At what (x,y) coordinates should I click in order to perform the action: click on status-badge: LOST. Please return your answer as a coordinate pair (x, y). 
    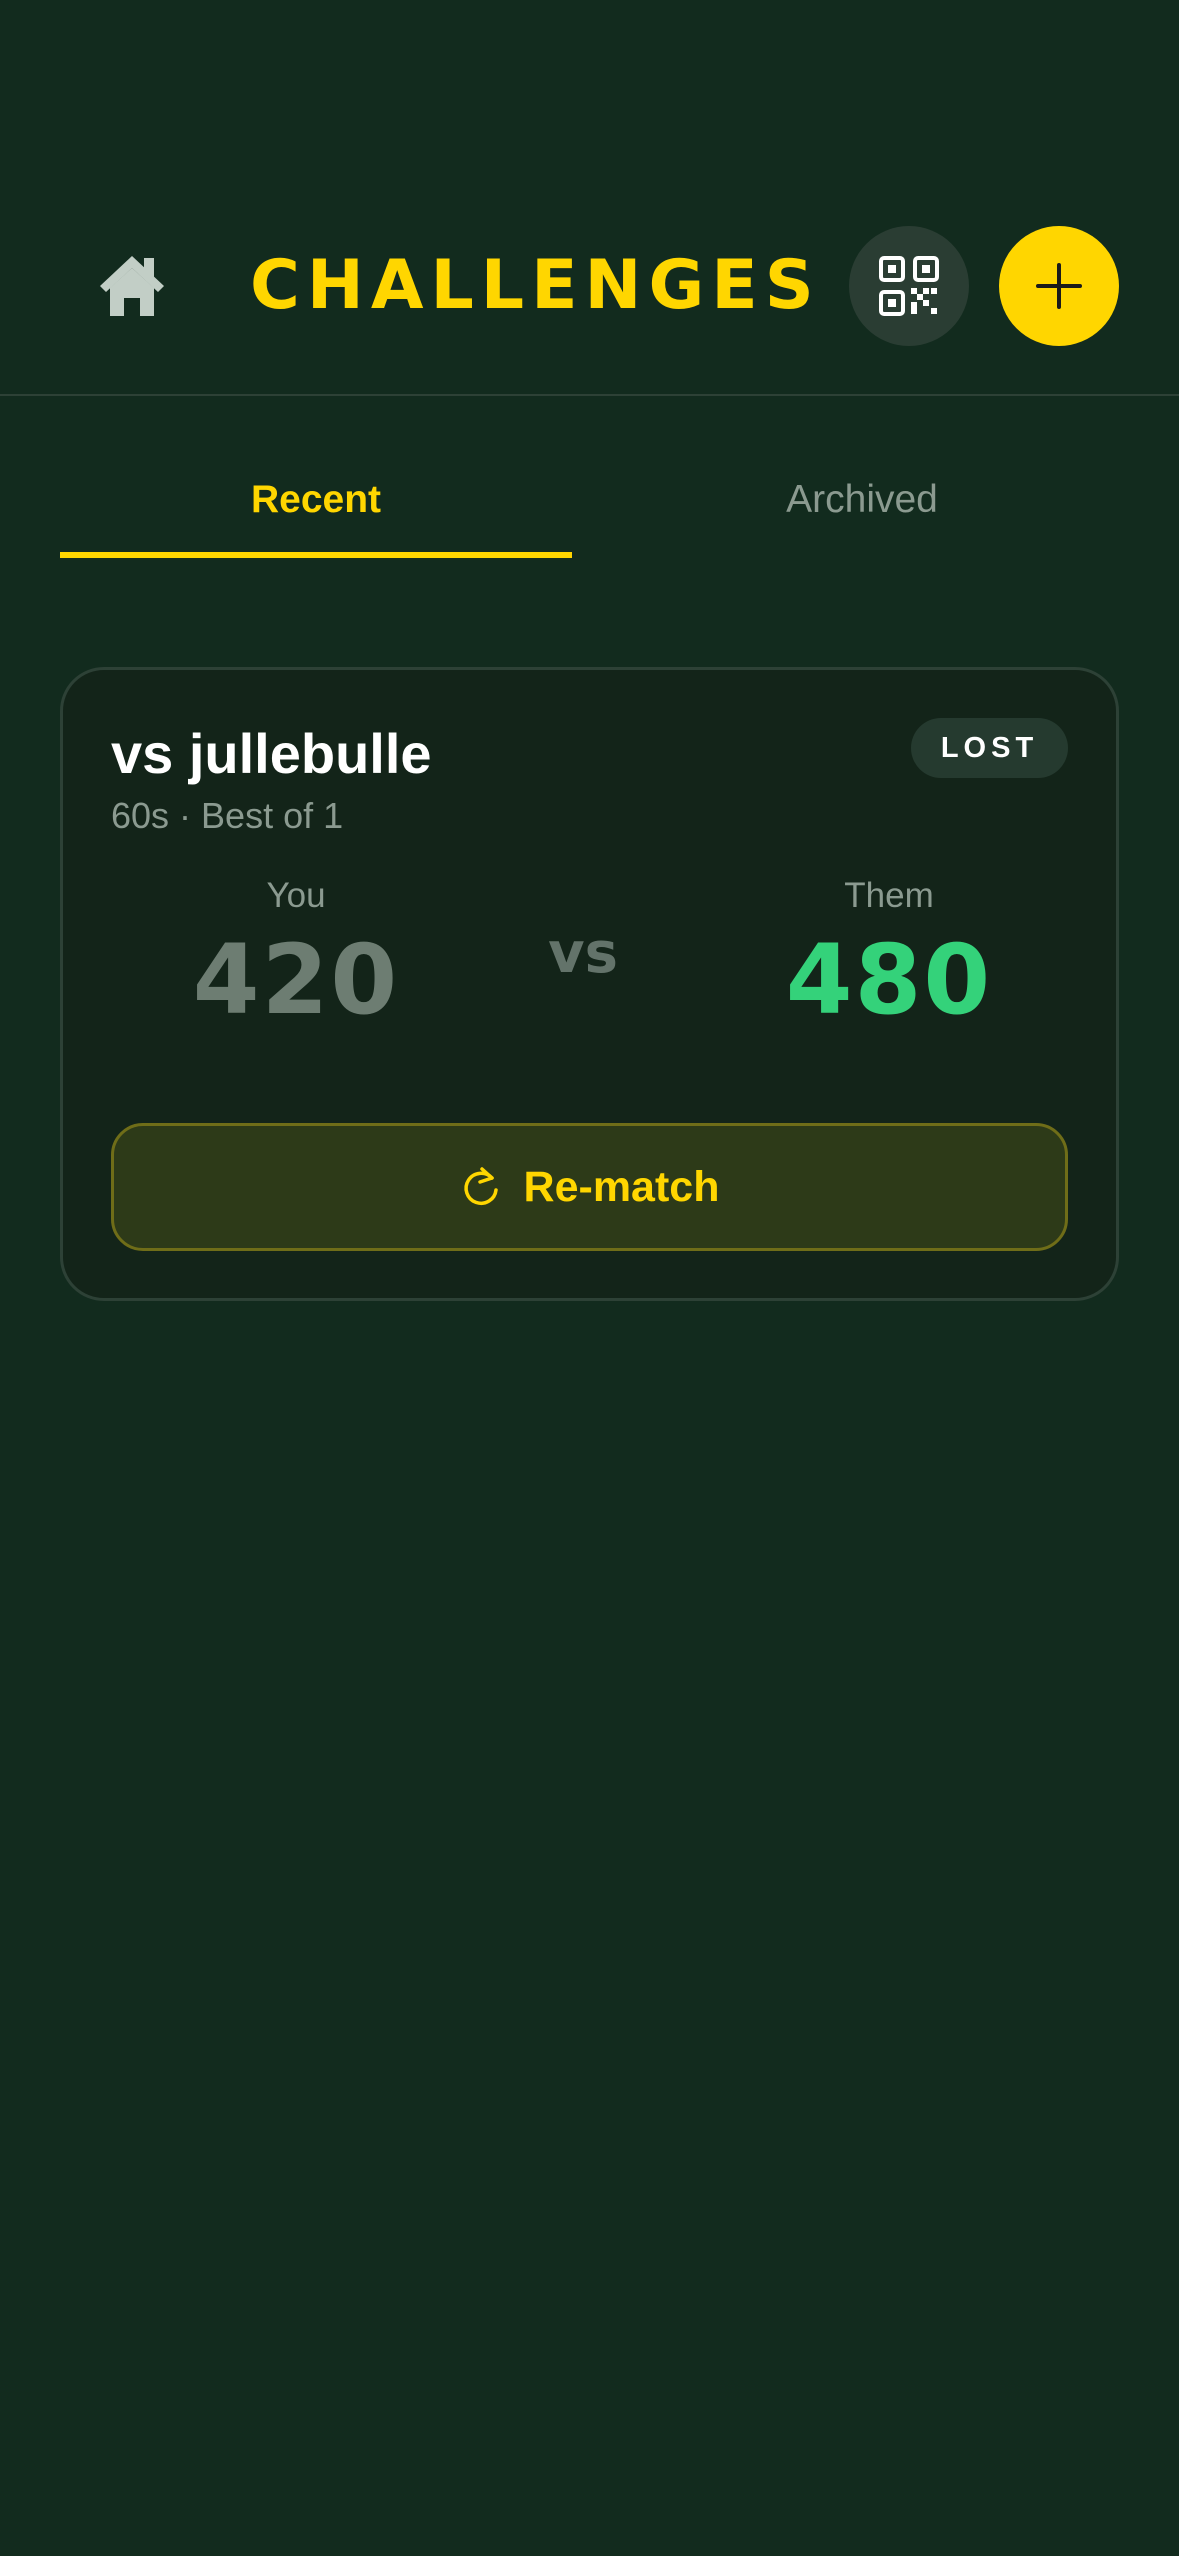
    Looking at the image, I should click on (989, 748).